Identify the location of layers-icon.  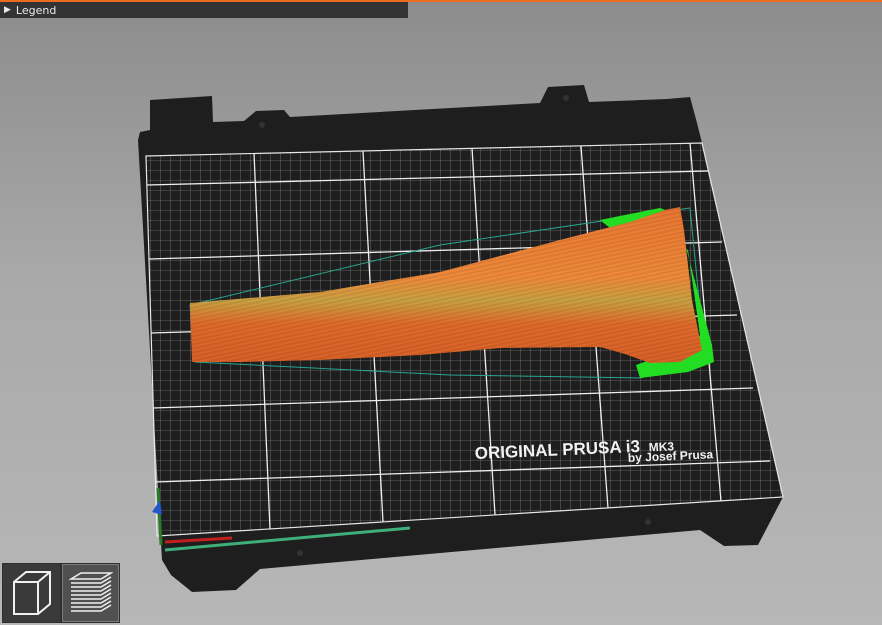
(90, 592).